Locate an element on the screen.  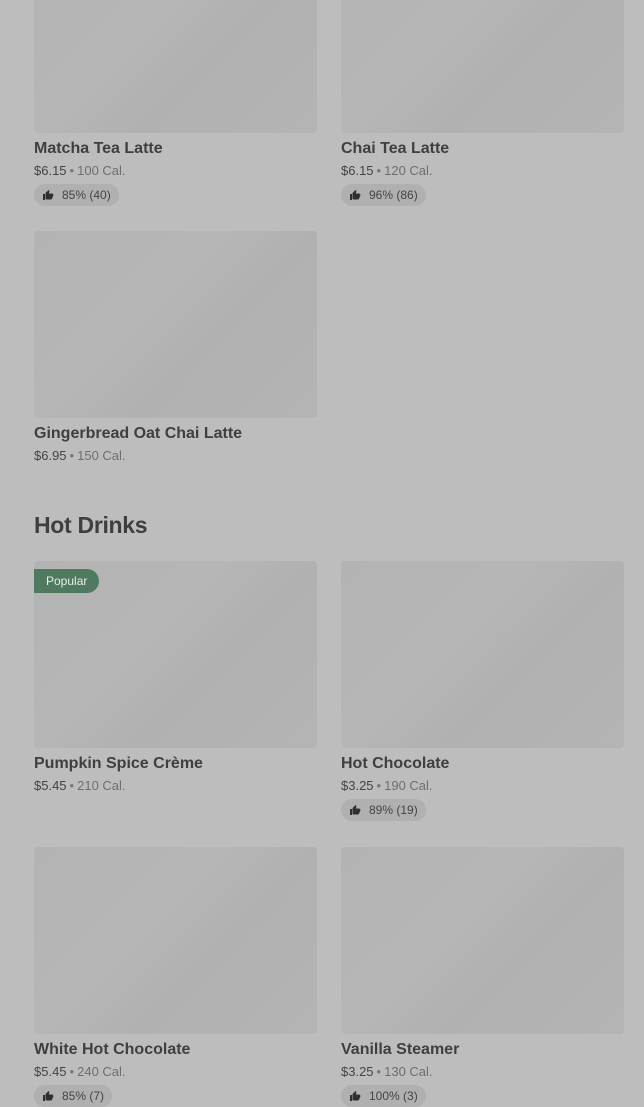
section-title-hot-drinks: Hot Drinks is located at coordinates (91, 525).